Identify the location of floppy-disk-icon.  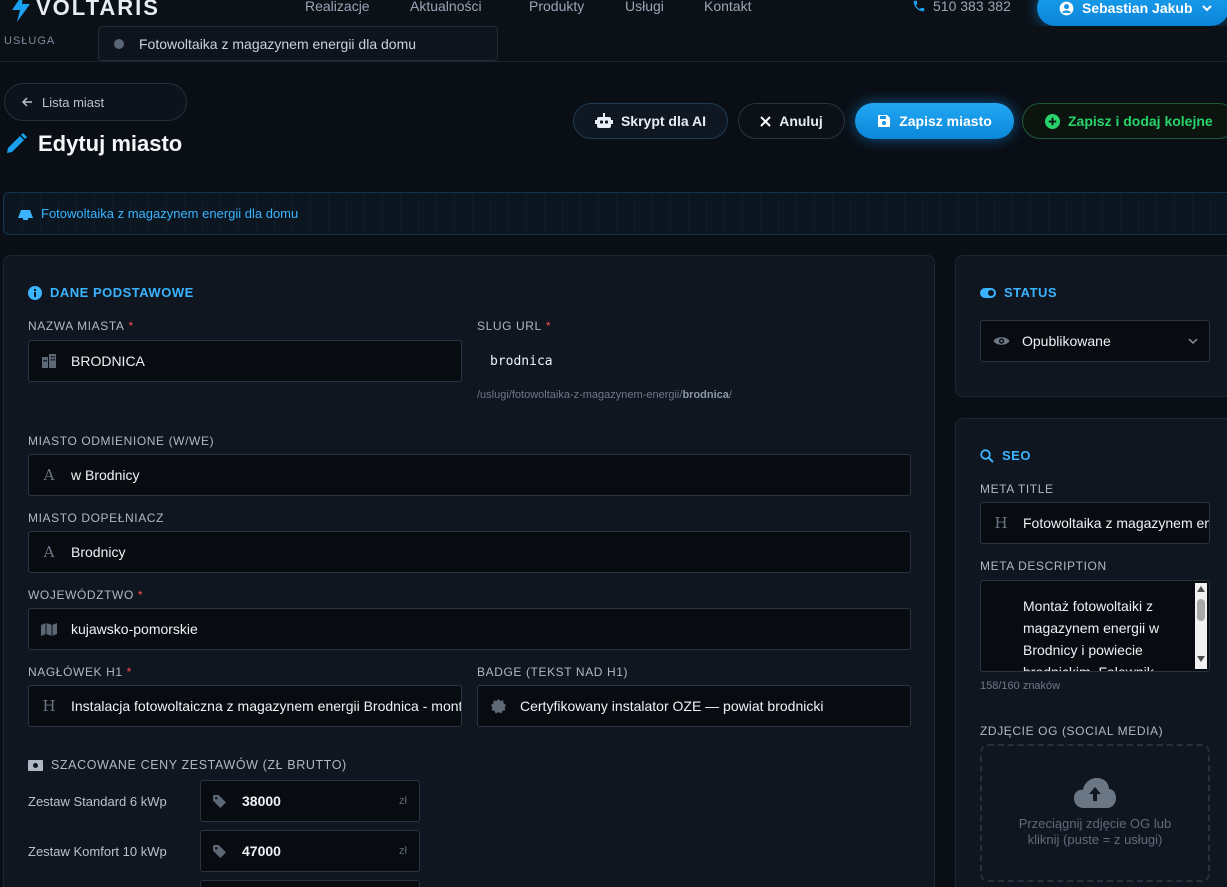
(884, 121).